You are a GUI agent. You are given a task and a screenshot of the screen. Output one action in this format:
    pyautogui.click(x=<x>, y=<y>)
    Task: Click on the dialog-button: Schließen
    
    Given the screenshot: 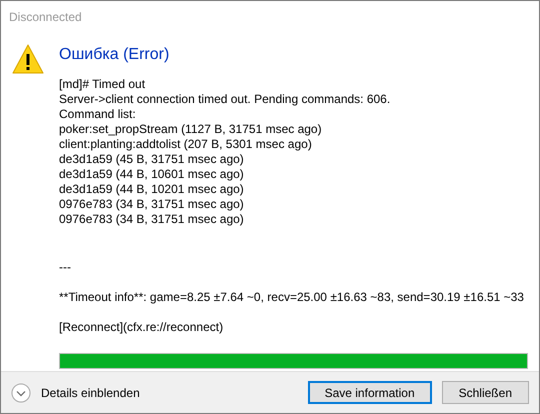 What is the action you would take?
    pyautogui.click(x=485, y=392)
    